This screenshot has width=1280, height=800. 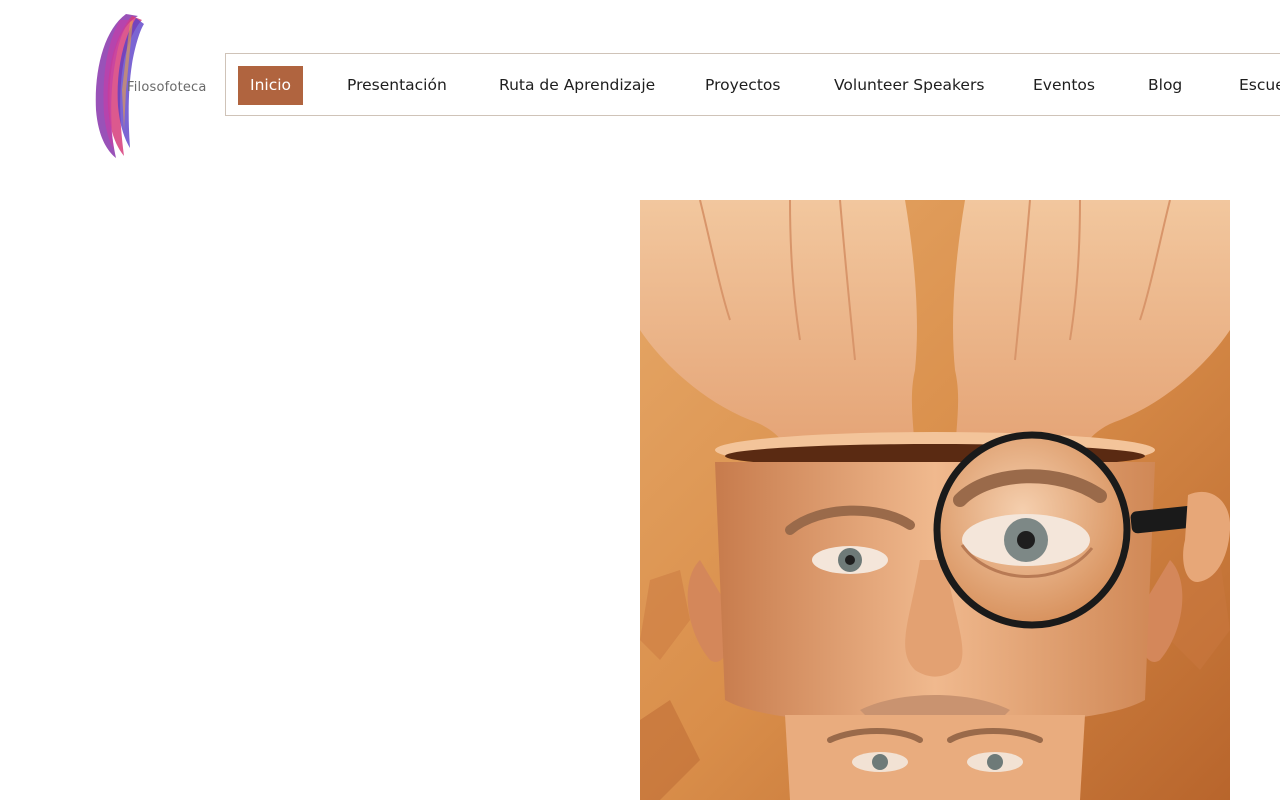 I want to click on logo-text: Filosofoteca, so click(x=167, y=87).